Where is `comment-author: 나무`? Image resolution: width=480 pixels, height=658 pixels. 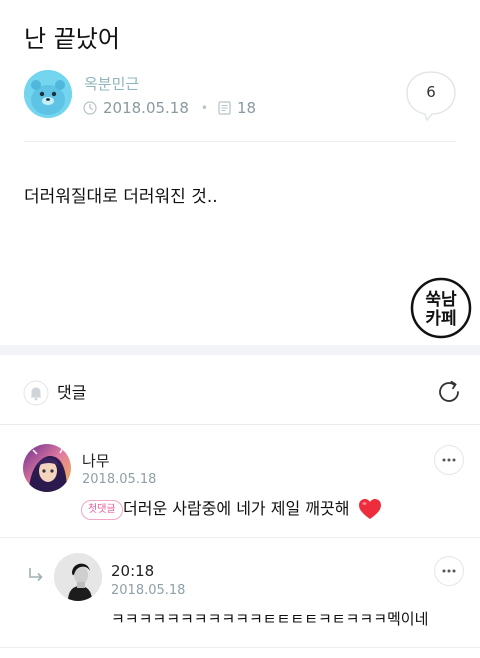 comment-author: 나무 is located at coordinates (96, 461).